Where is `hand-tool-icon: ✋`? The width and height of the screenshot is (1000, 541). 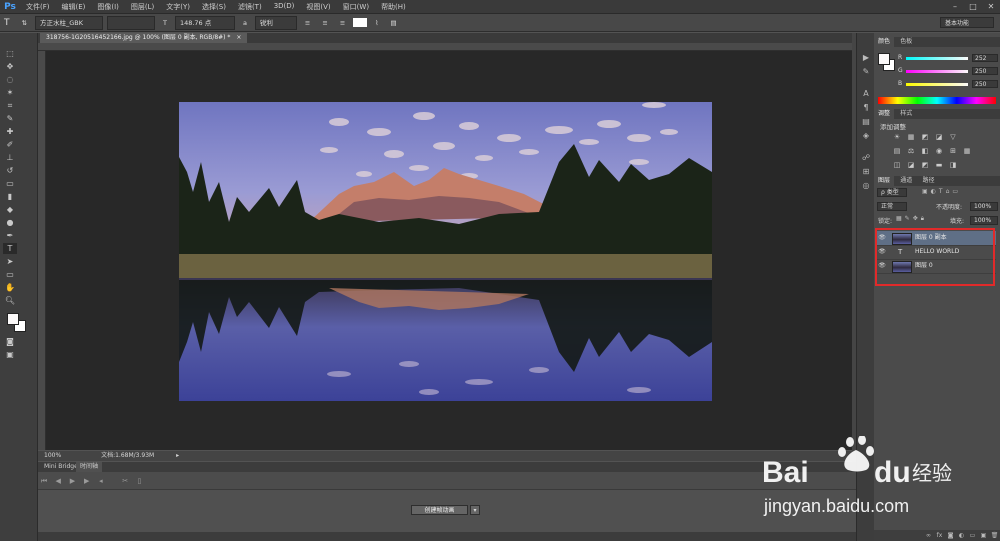 hand-tool-icon: ✋ is located at coordinates (10, 287).